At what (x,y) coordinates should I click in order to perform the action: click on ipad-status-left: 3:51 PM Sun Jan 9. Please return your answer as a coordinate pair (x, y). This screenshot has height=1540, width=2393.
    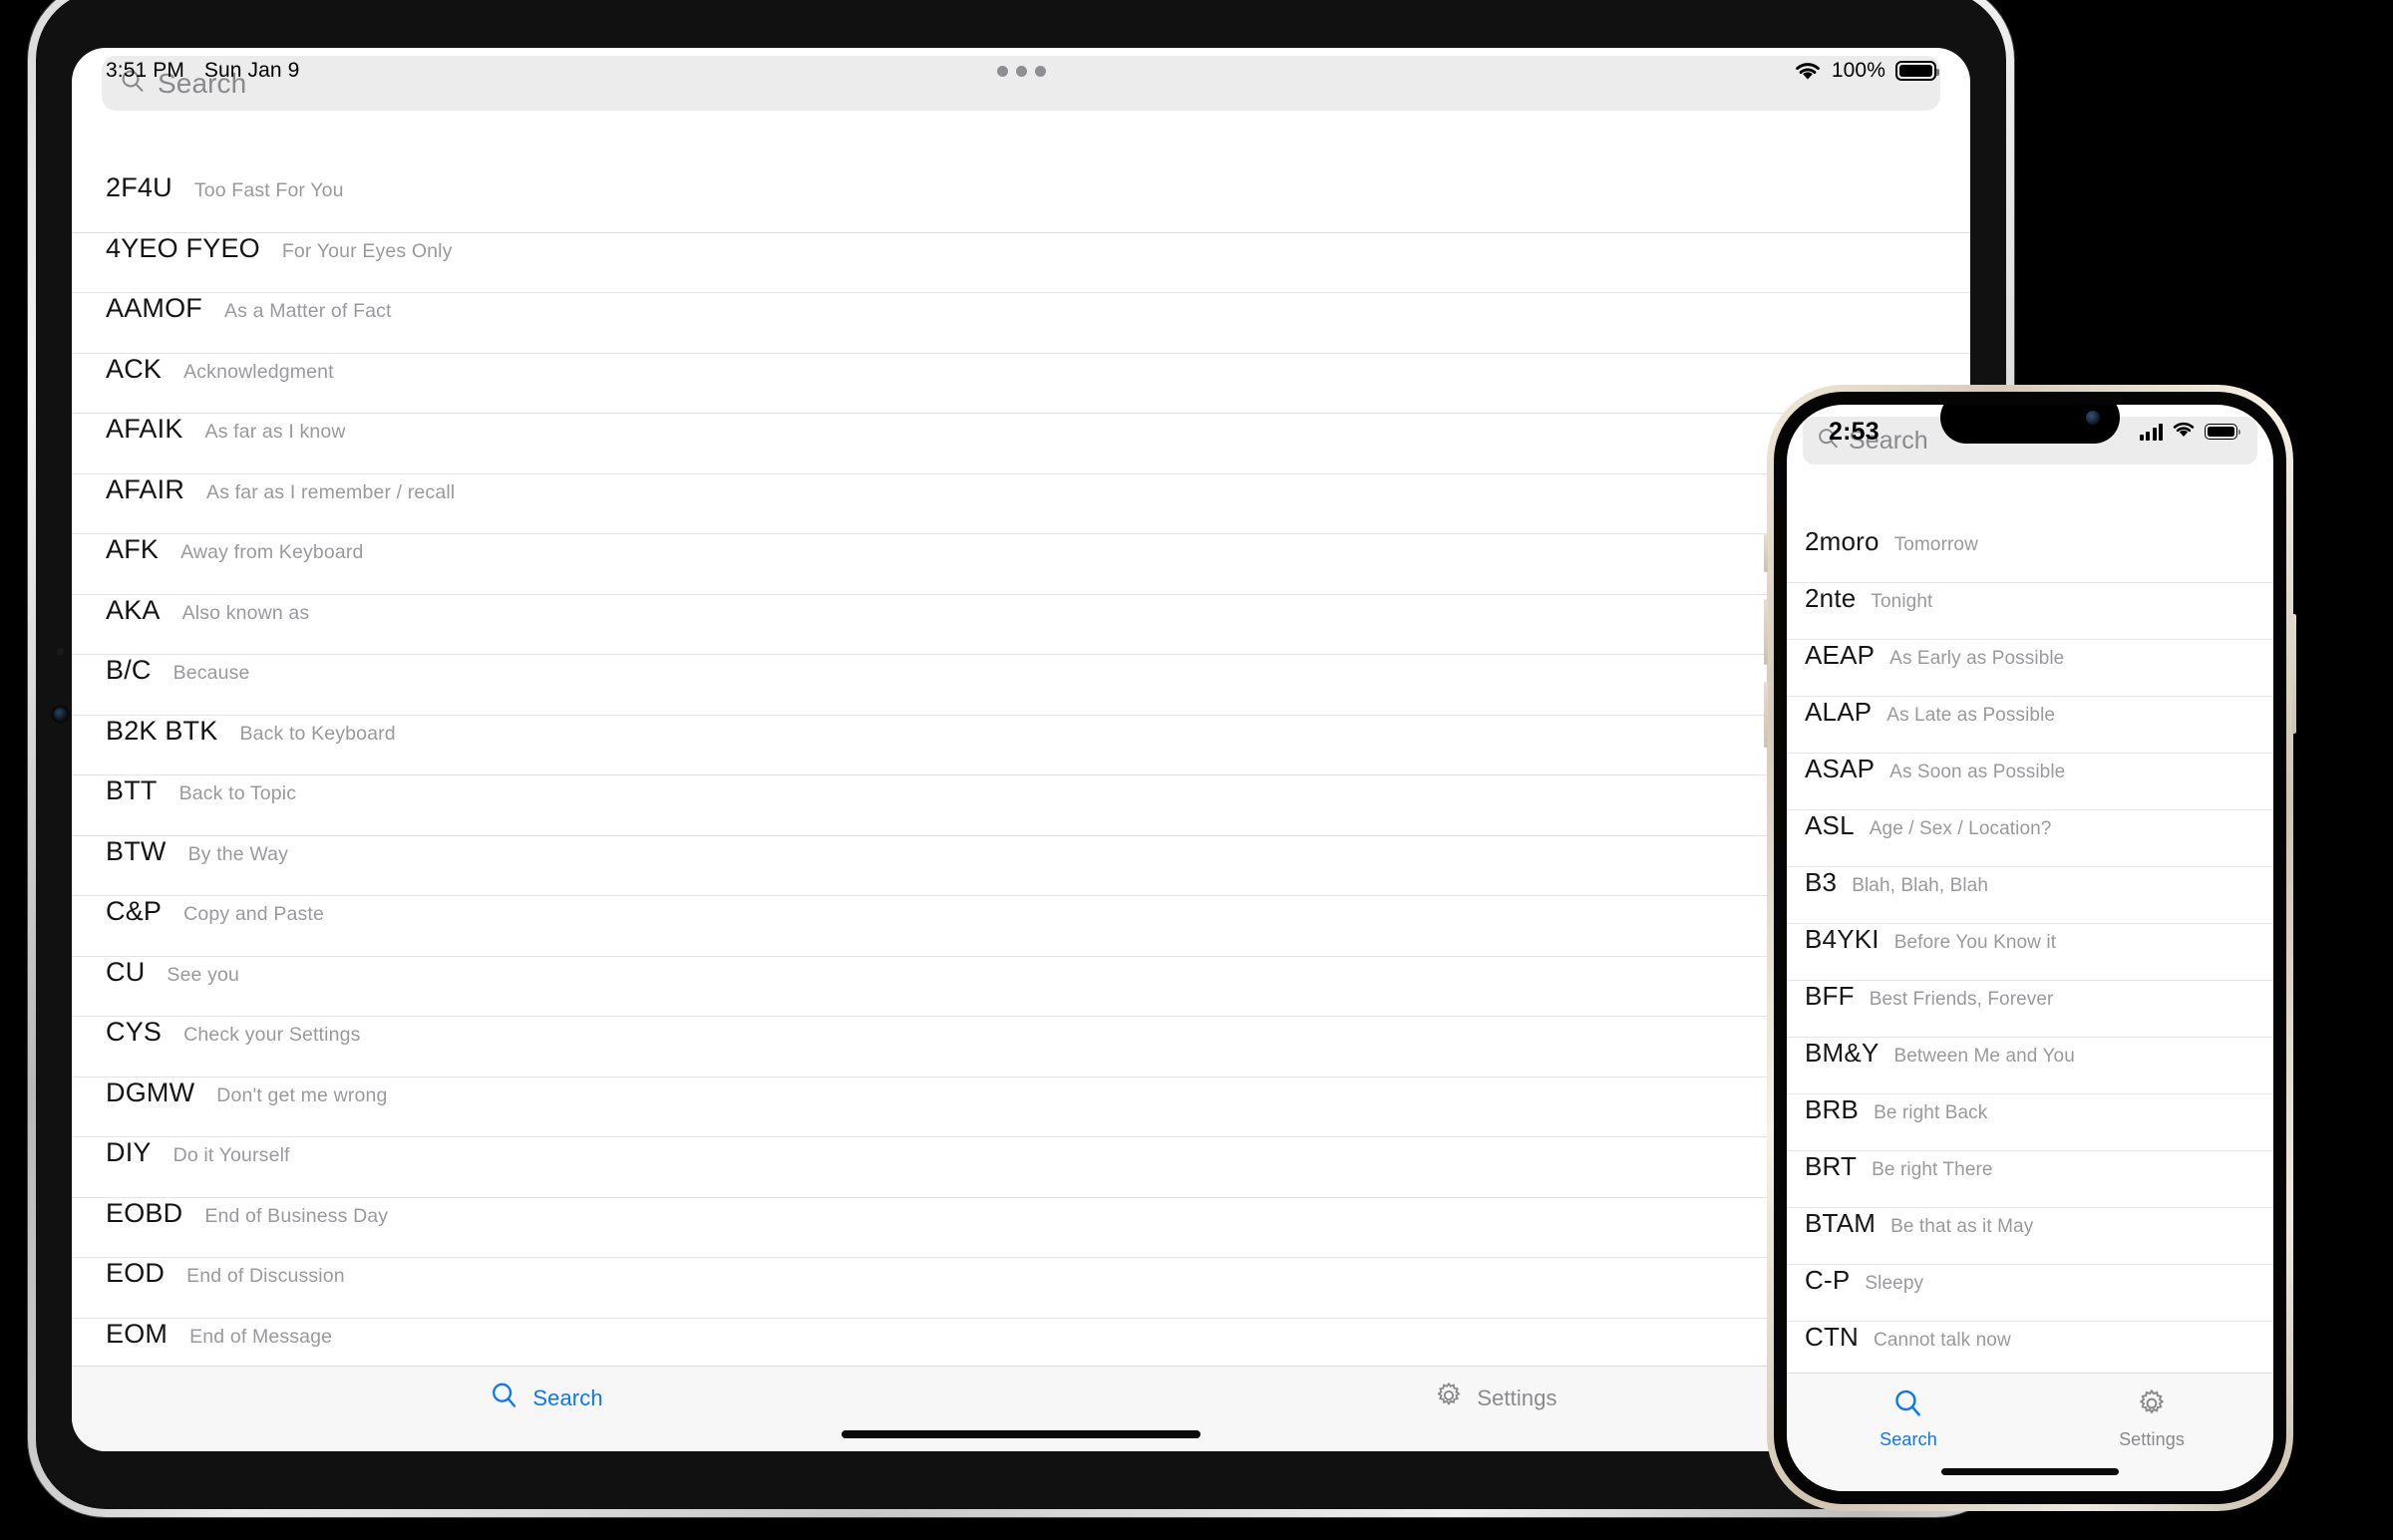
    Looking at the image, I should click on (202, 71).